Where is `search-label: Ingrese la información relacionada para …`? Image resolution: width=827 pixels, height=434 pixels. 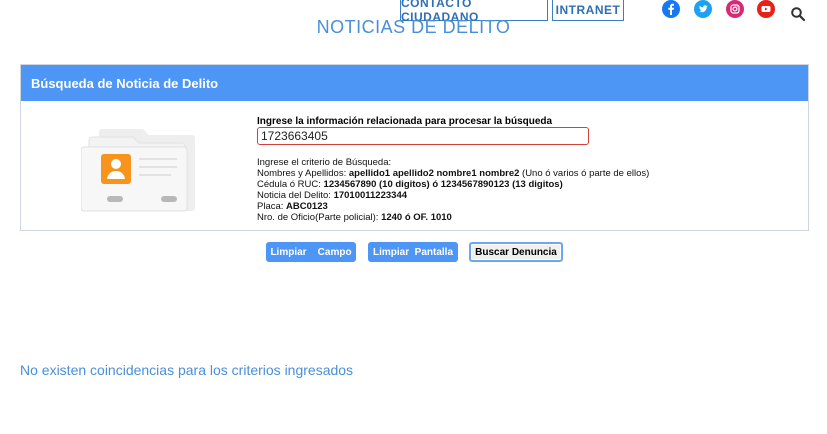 search-label: Ingrese la información relacionada para … is located at coordinates (405, 121).